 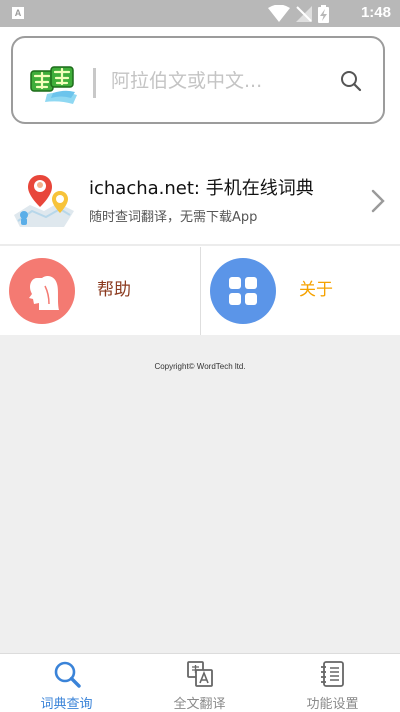 What do you see at coordinates (200, 366) in the screenshot?
I see `copyright-text: Copyright© WordTech ltd.` at bounding box center [200, 366].